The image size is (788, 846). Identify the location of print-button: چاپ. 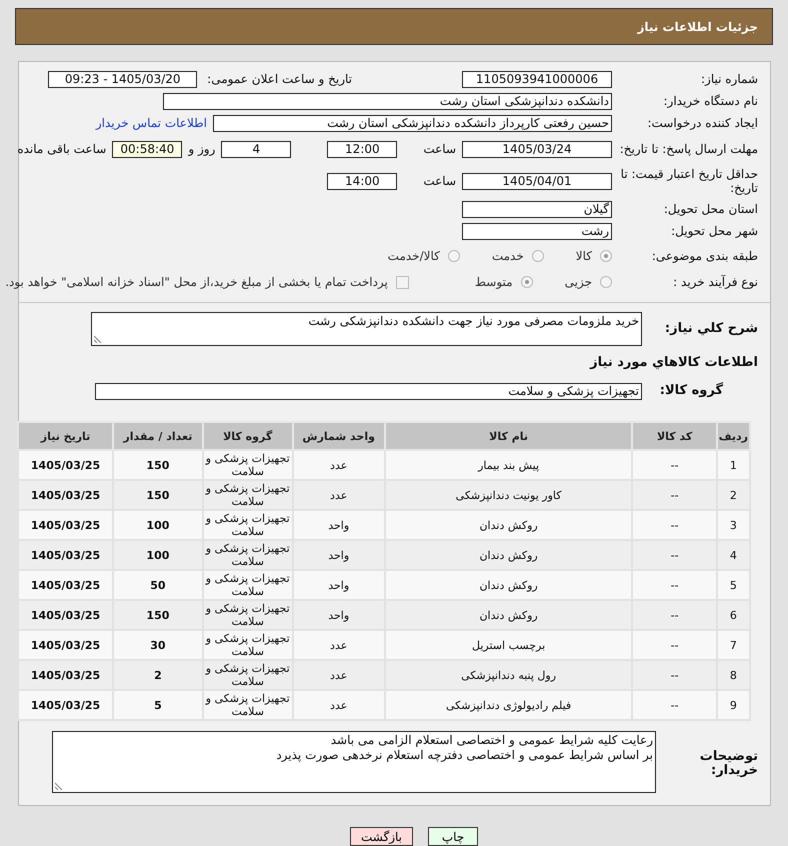
(453, 836).